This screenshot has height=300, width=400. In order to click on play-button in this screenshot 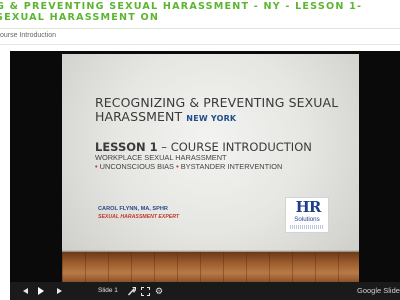, I will do `click(41, 291)`.